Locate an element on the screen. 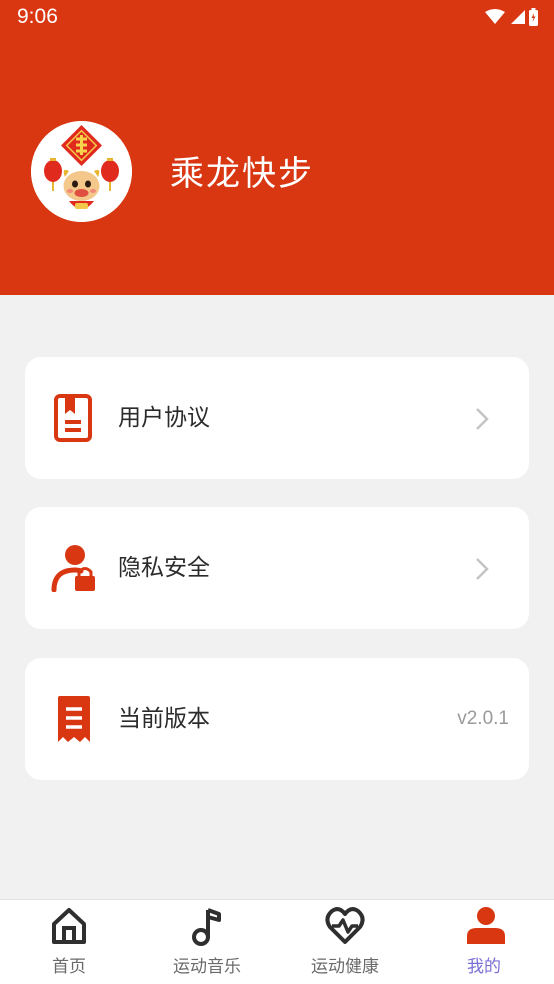 This screenshot has width=554, height=984. home-icon is located at coordinates (69, 926).